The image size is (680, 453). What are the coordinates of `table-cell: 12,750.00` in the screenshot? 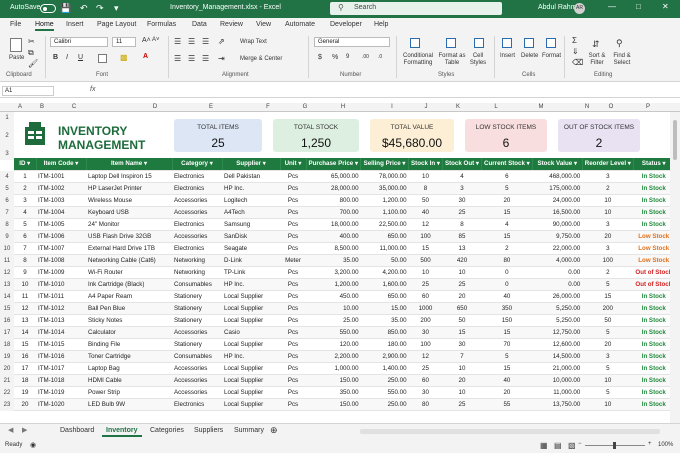 It's located at (557, 332).